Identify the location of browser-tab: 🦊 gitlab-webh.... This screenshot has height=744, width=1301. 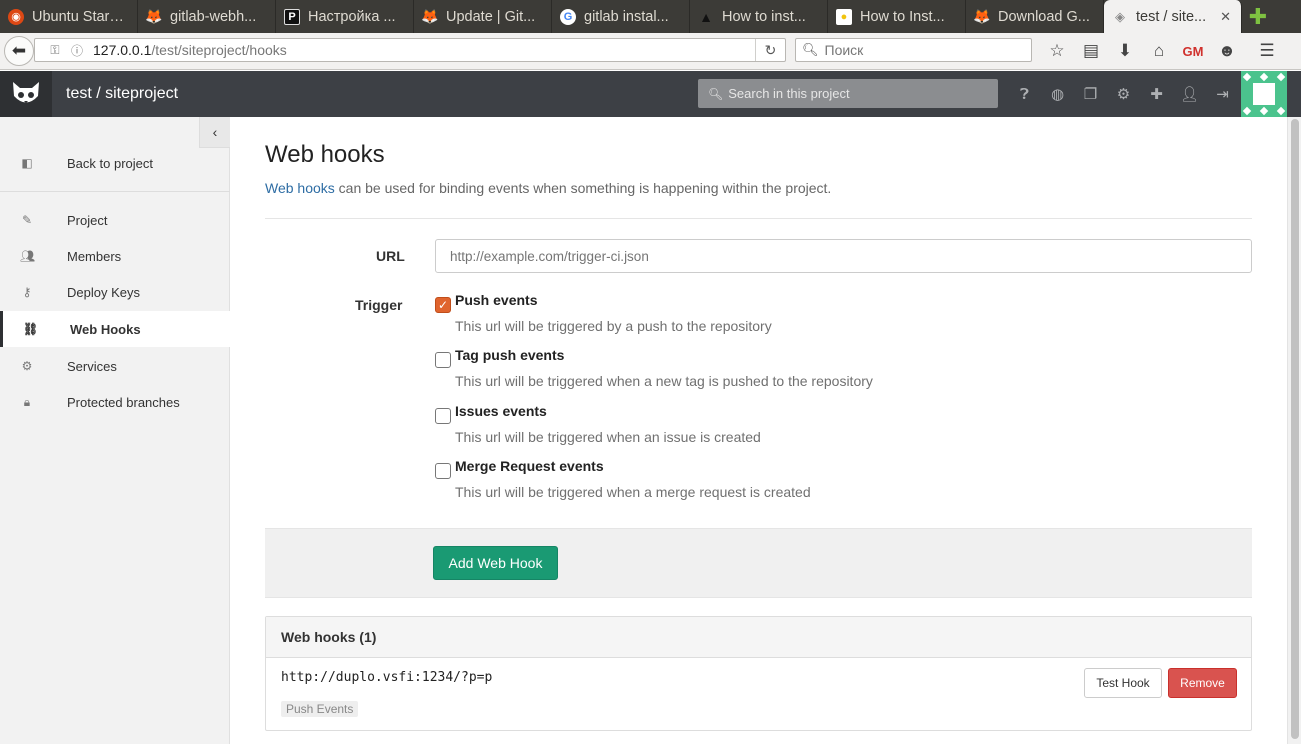
(207, 16).